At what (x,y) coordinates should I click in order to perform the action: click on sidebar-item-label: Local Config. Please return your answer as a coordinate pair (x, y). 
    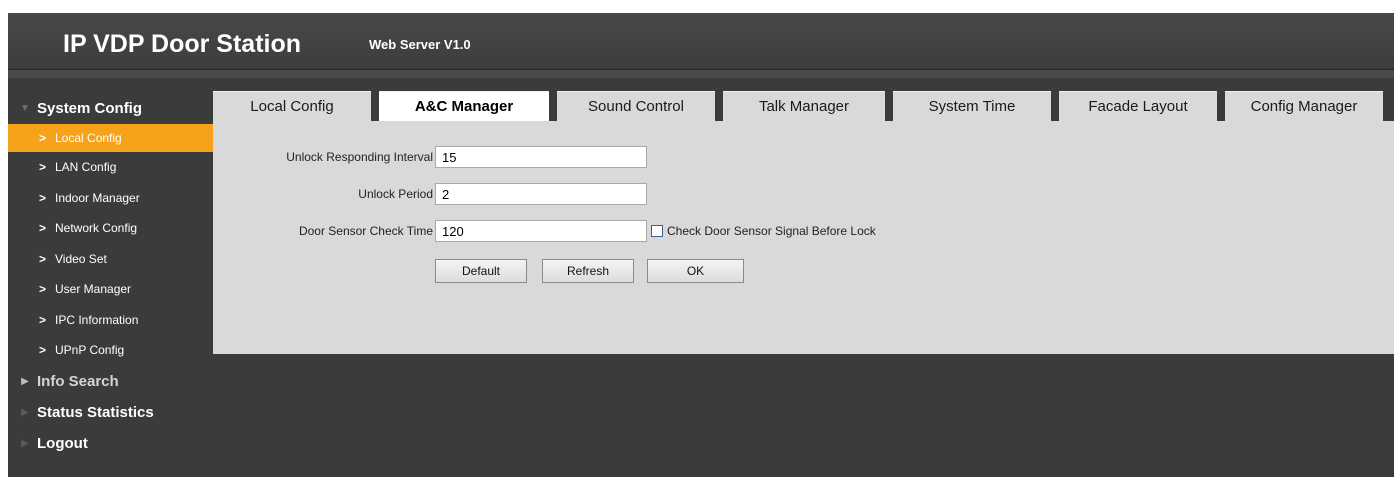
    Looking at the image, I should click on (88, 138).